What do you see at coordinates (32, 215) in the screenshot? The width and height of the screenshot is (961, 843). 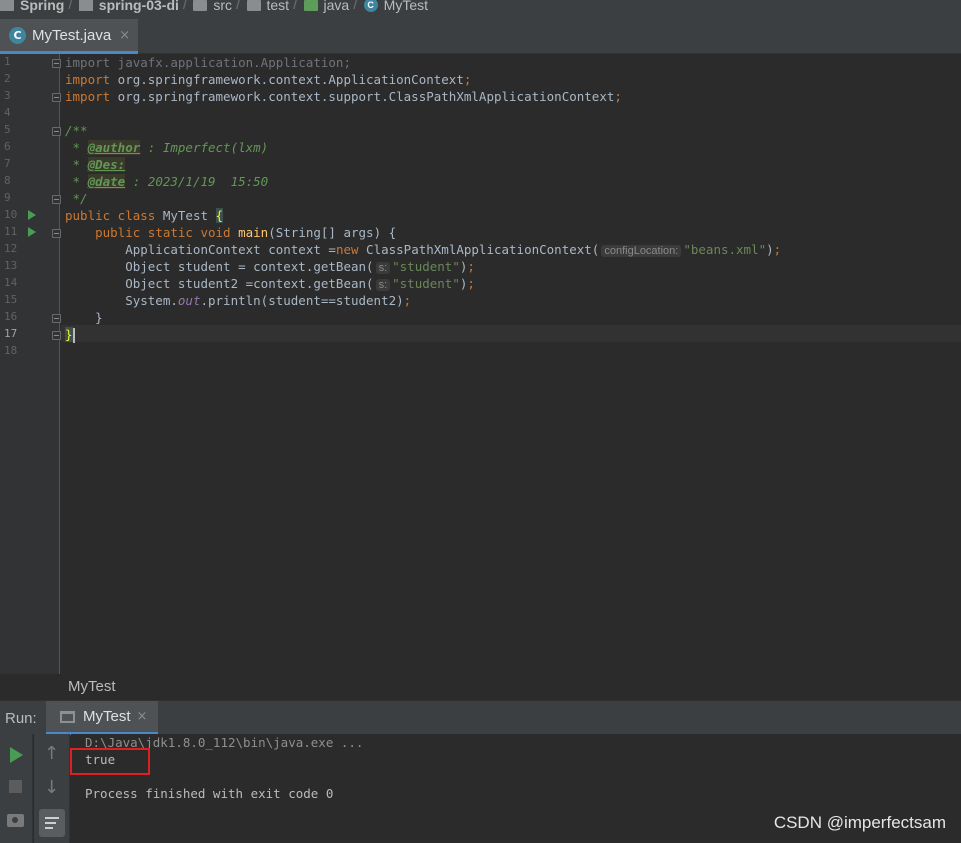 I see `run-class-icon` at bounding box center [32, 215].